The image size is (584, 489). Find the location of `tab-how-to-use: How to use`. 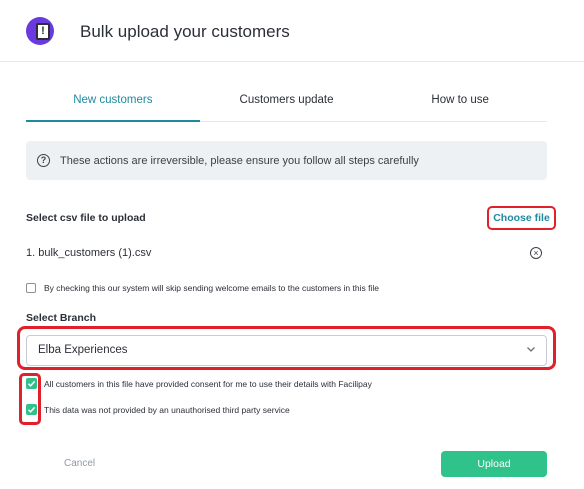

tab-how-to-use: How to use is located at coordinates (460, 101).